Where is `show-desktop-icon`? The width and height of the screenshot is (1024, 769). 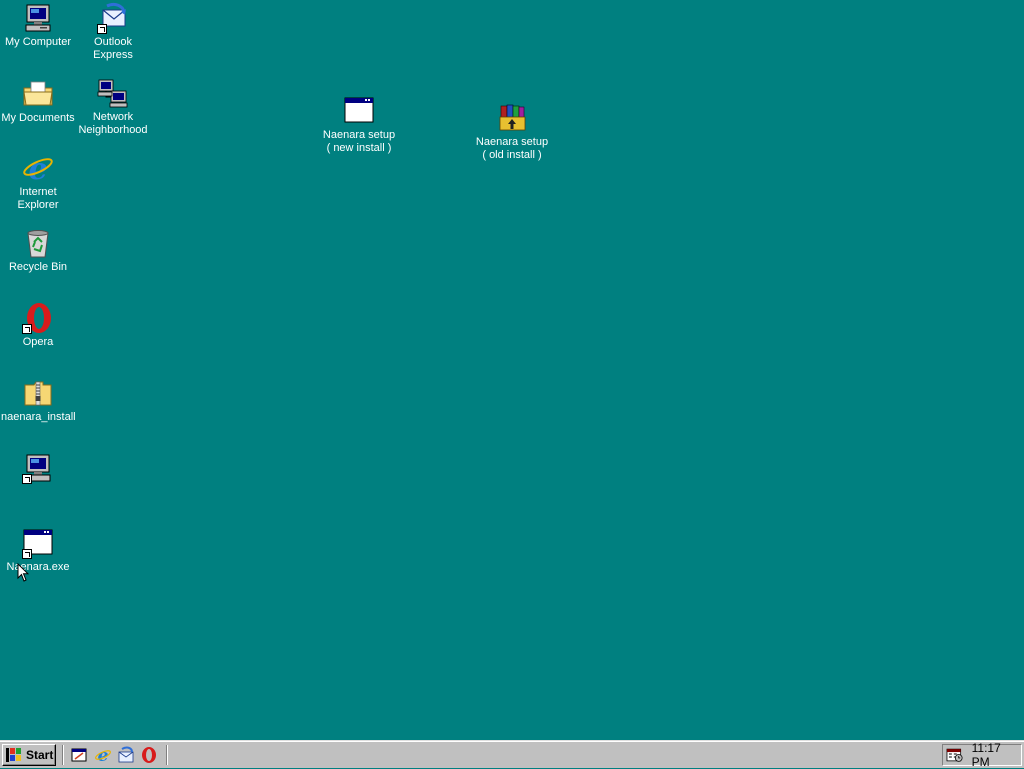
show-desktop-icon is located at coordinates (79, 755).